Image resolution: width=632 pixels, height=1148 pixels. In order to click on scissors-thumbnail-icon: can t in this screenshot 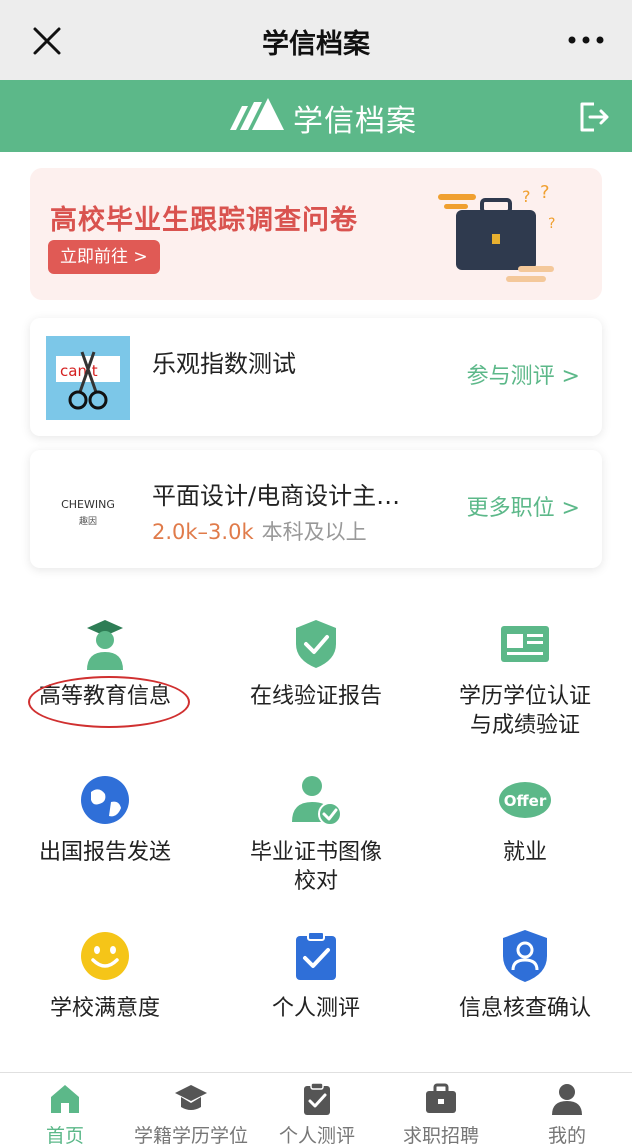, I will do `click(88, 378)`.